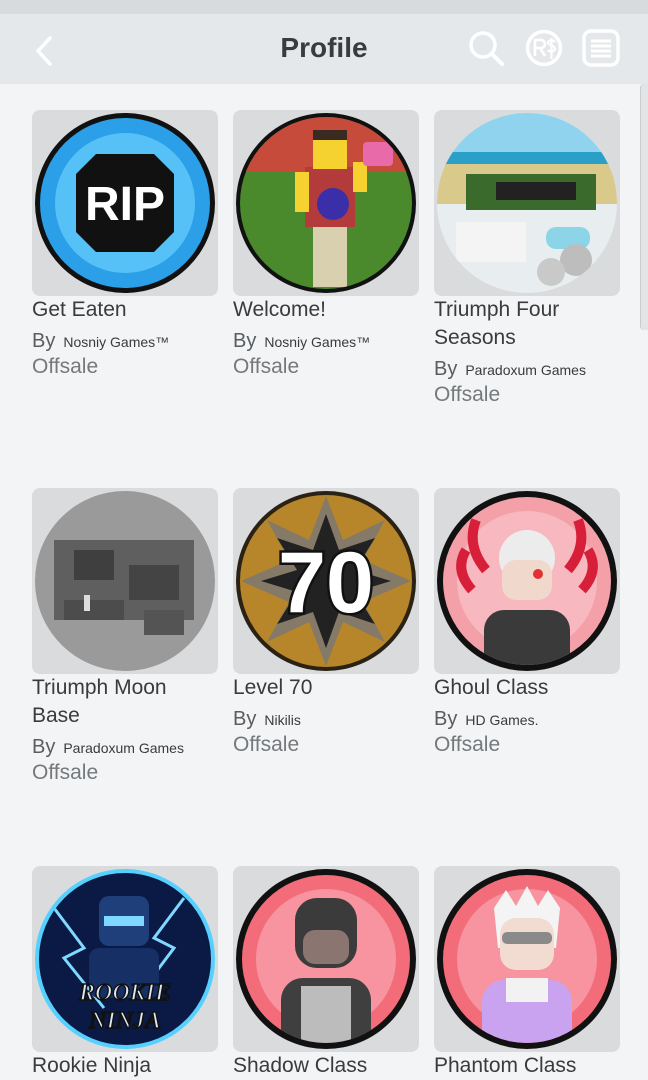 The width and height of the screenshot is (648, 1080). Describe the element at coordinates (124, 1021) in the screenshot. I see `ninja-text: NINJA` at that location.